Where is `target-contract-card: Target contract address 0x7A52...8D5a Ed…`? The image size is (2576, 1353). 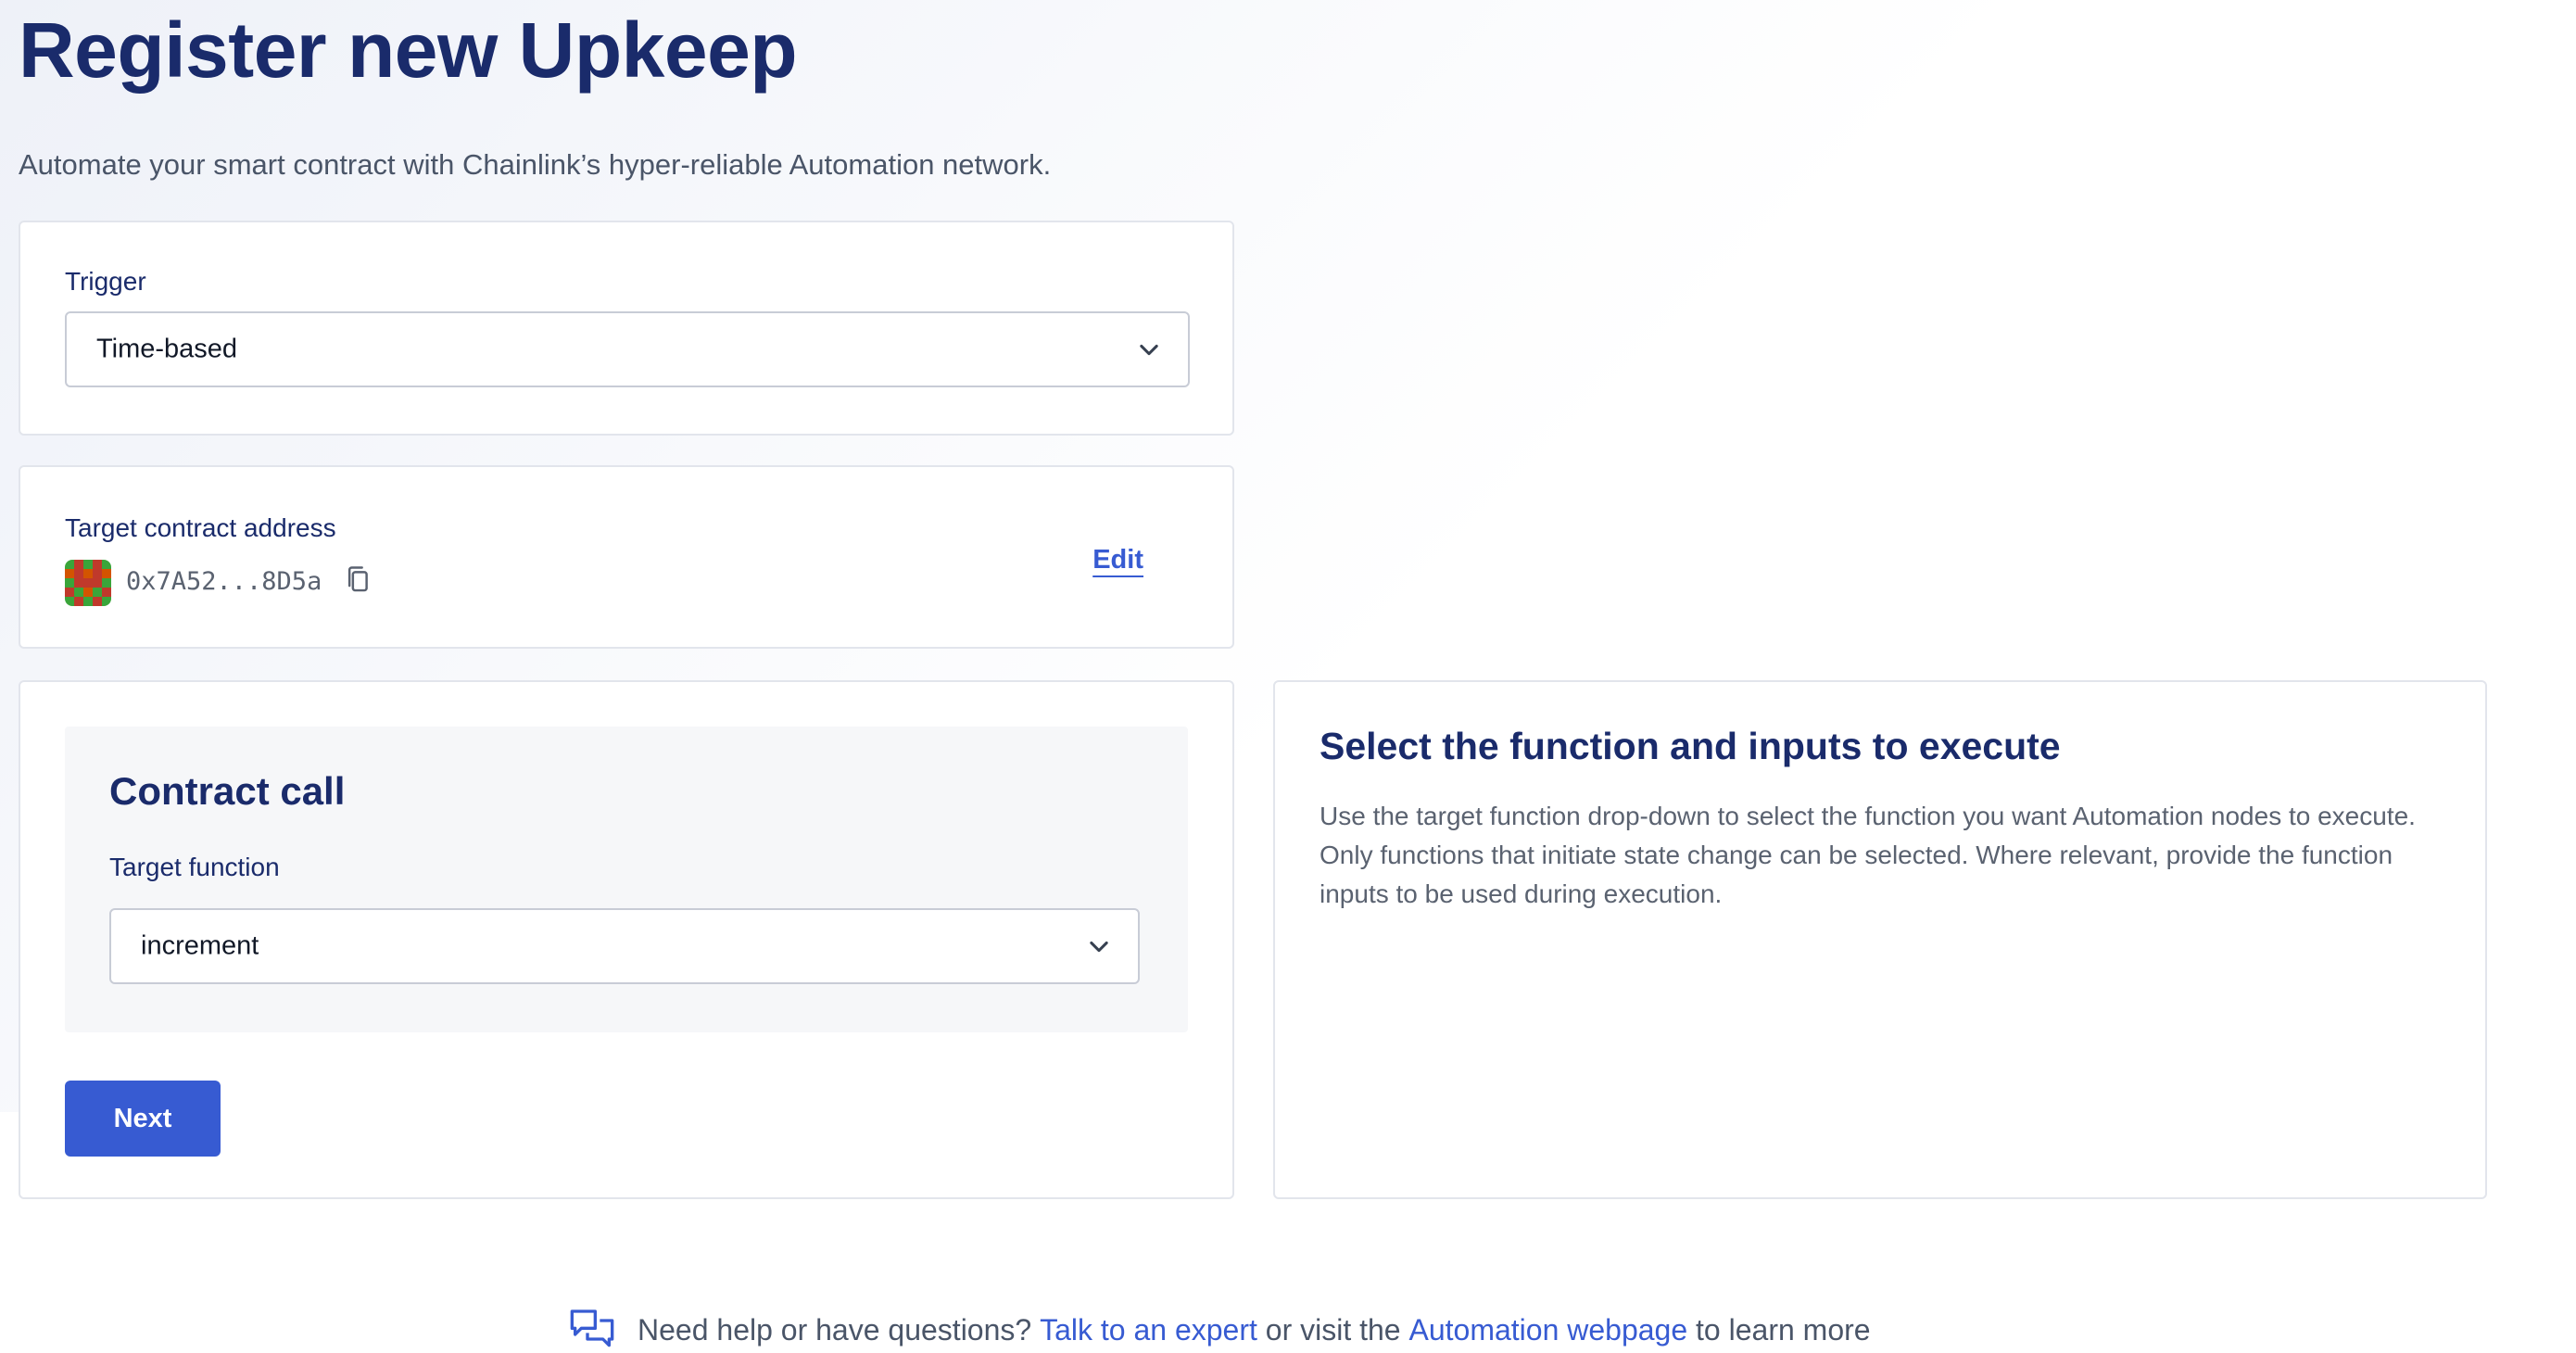
target-contract-card: Target contract address 0x7A52...8D5a Ed… is located at coordinates (626, 557).